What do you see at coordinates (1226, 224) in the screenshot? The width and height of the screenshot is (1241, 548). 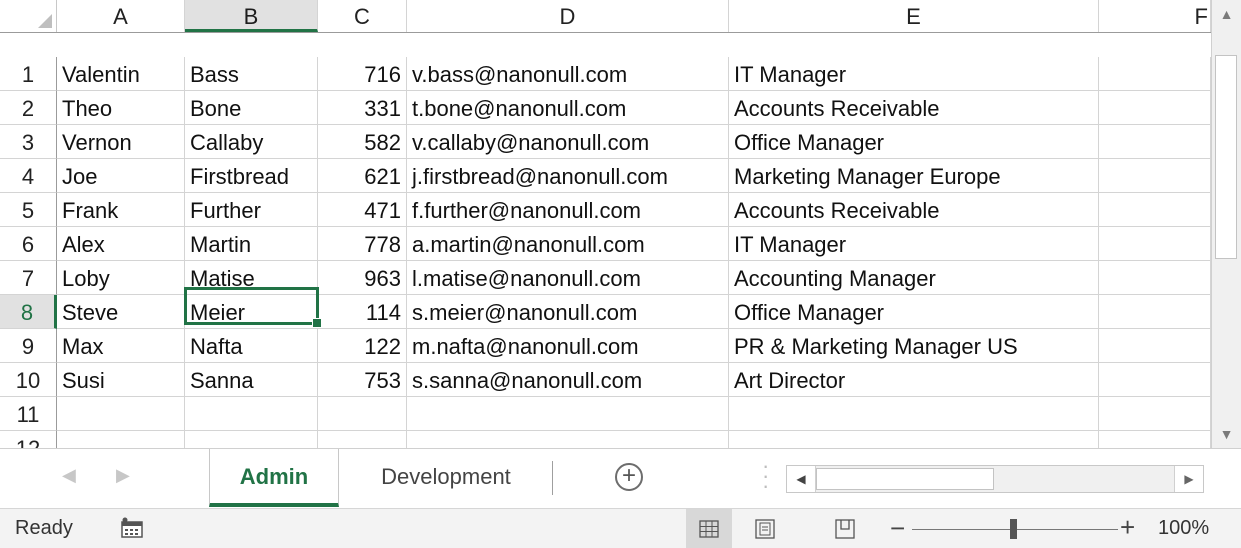 I see `vertical-scrollbar: ▲ ▼` at bounding box center [1226, 224].